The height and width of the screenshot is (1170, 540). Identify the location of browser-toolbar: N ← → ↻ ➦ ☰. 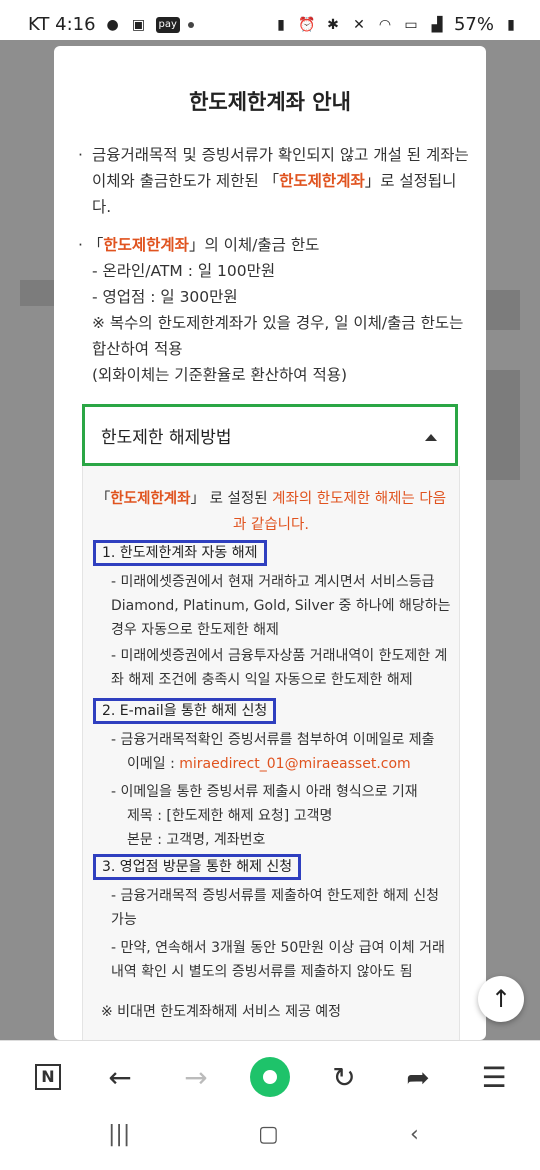
(270, 1076).